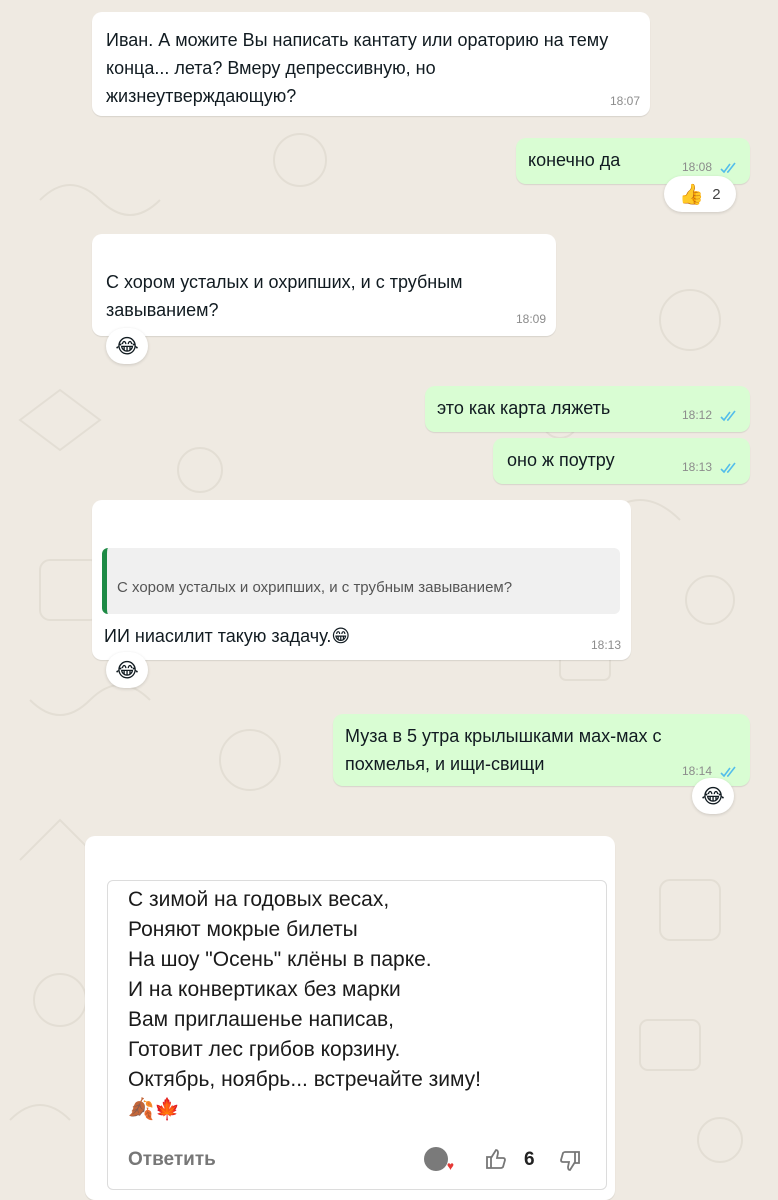  What do you see at coordinates (570, 1161) in the screenshot?
I see `dislike-icon` at bounding box center [570, 1161].